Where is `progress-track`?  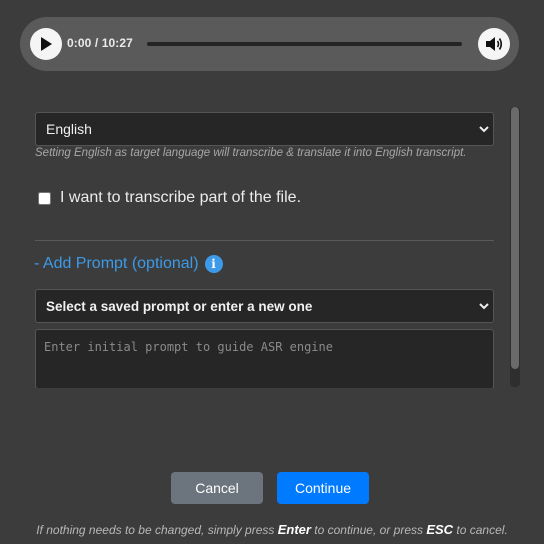
progress-track is located at coordinates (304, 44).